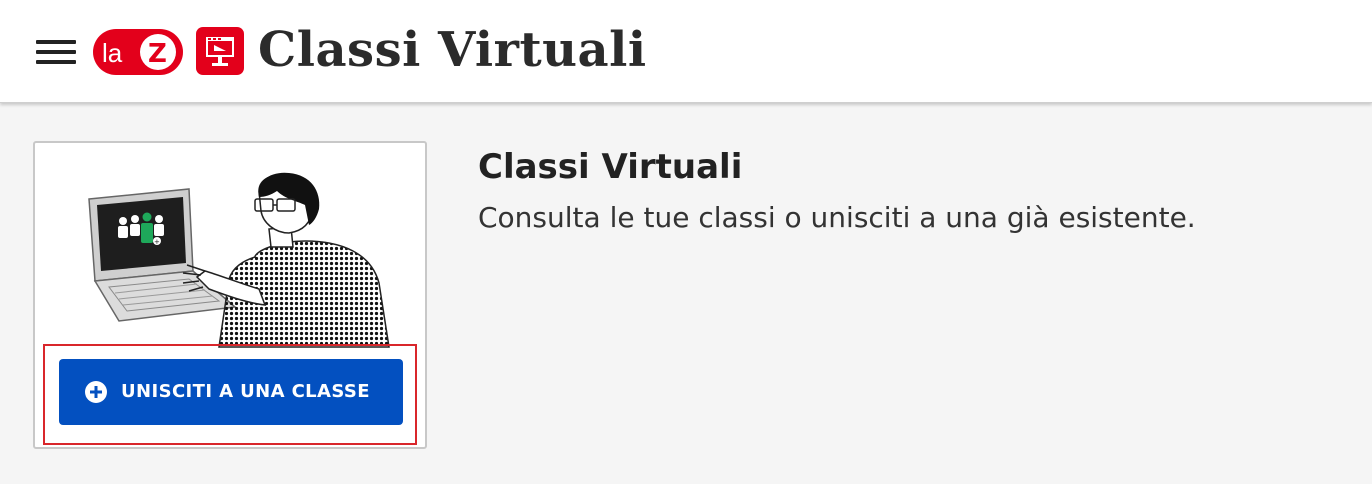 Image resolution: width=1372 pixels, height=484 pixels. Describe the element at coordinates (138, 52) in the screenshot. I see `brand-logo: la Z` at that location.